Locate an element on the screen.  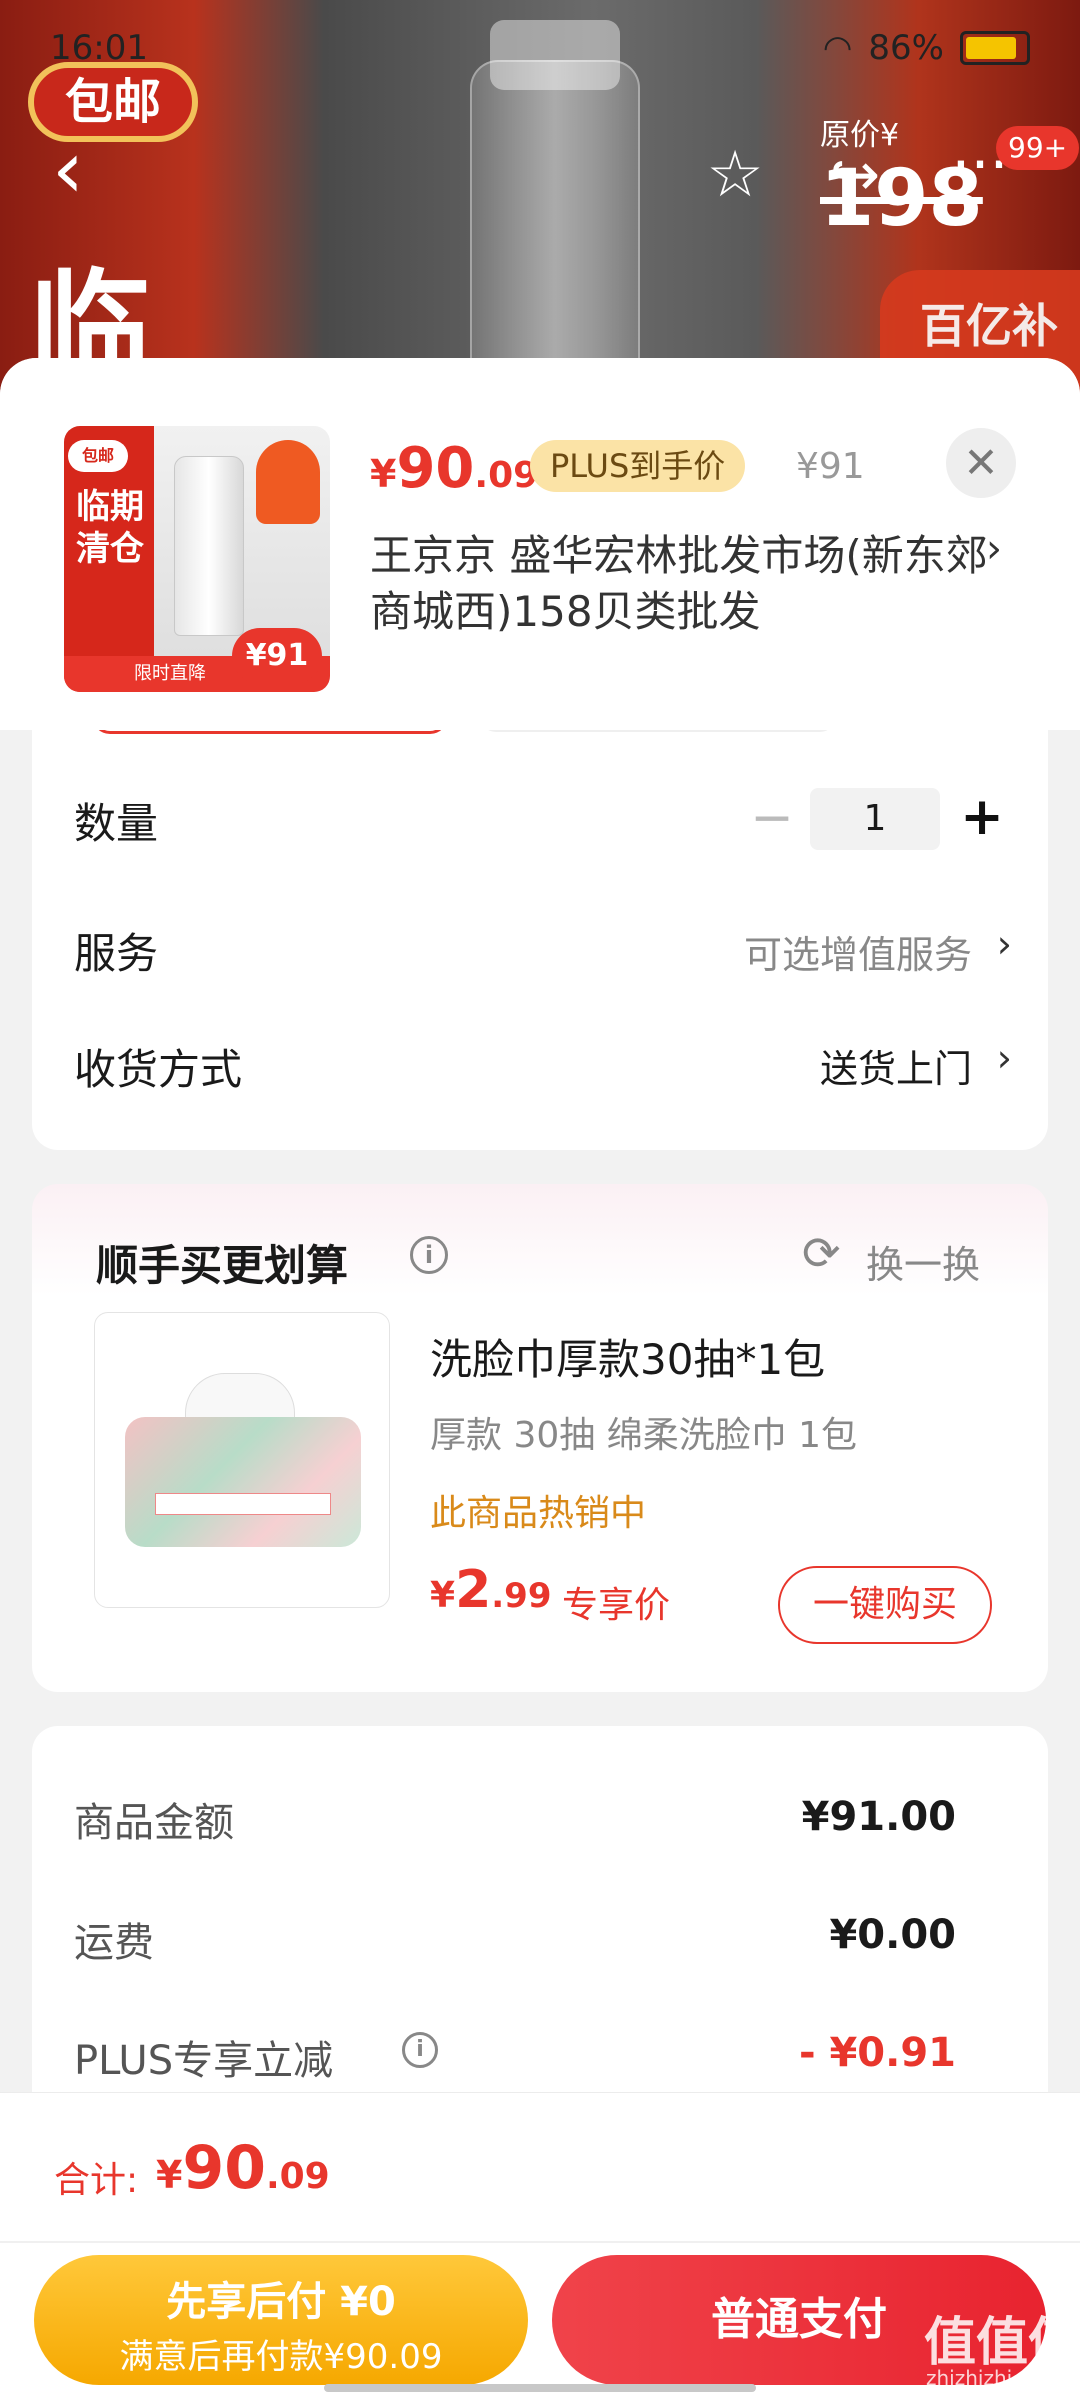
close-button: ✕ is located at coordinates (981, 463).